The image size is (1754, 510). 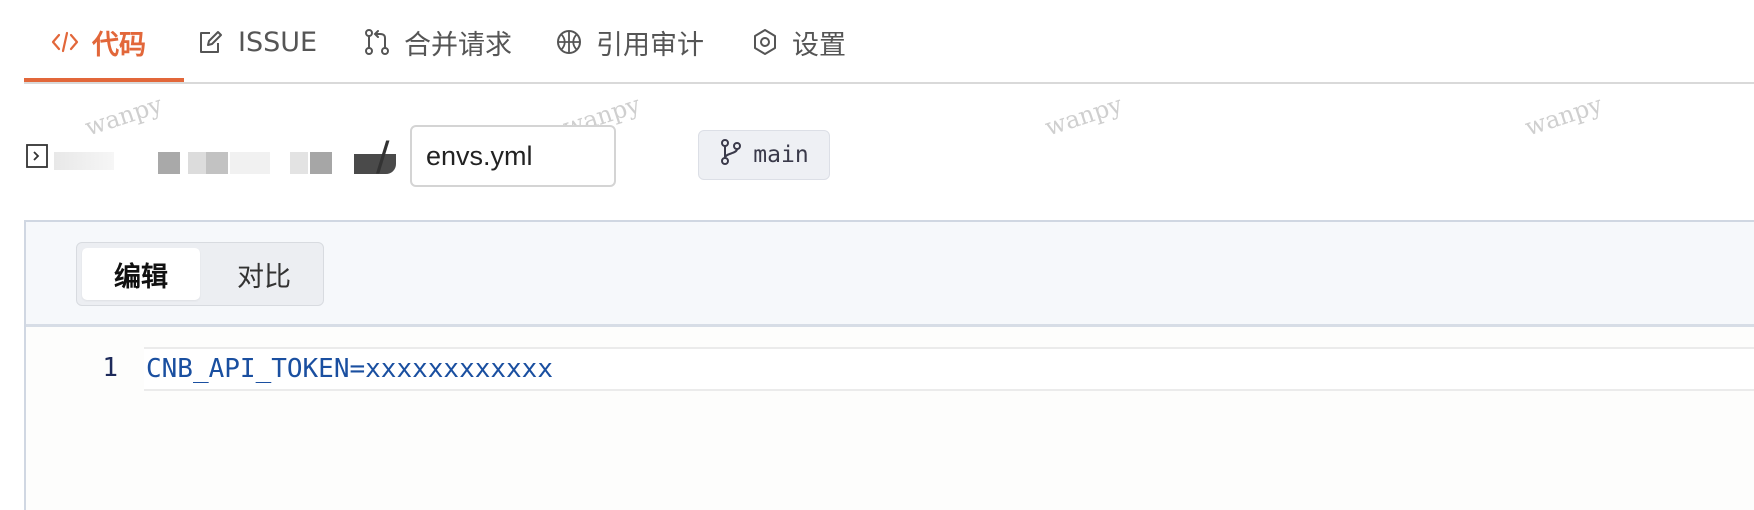 What do you see at coordinates (377, 42) in the screenshot?
I see `pull-request-icon` at bounding box center [377, 42].